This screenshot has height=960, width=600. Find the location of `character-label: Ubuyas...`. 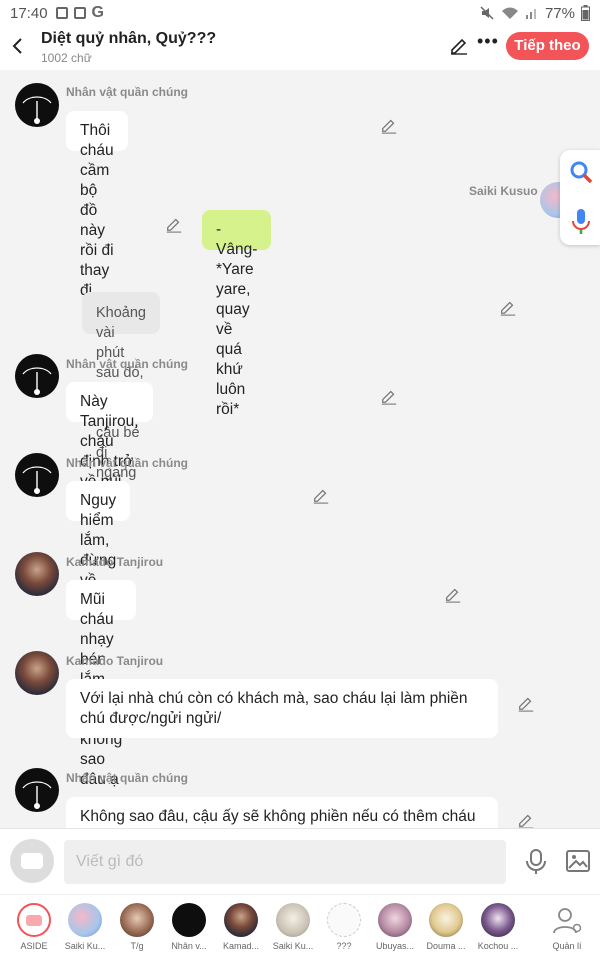

character-label: Ubuyas... is located at coordinates (395, 946).